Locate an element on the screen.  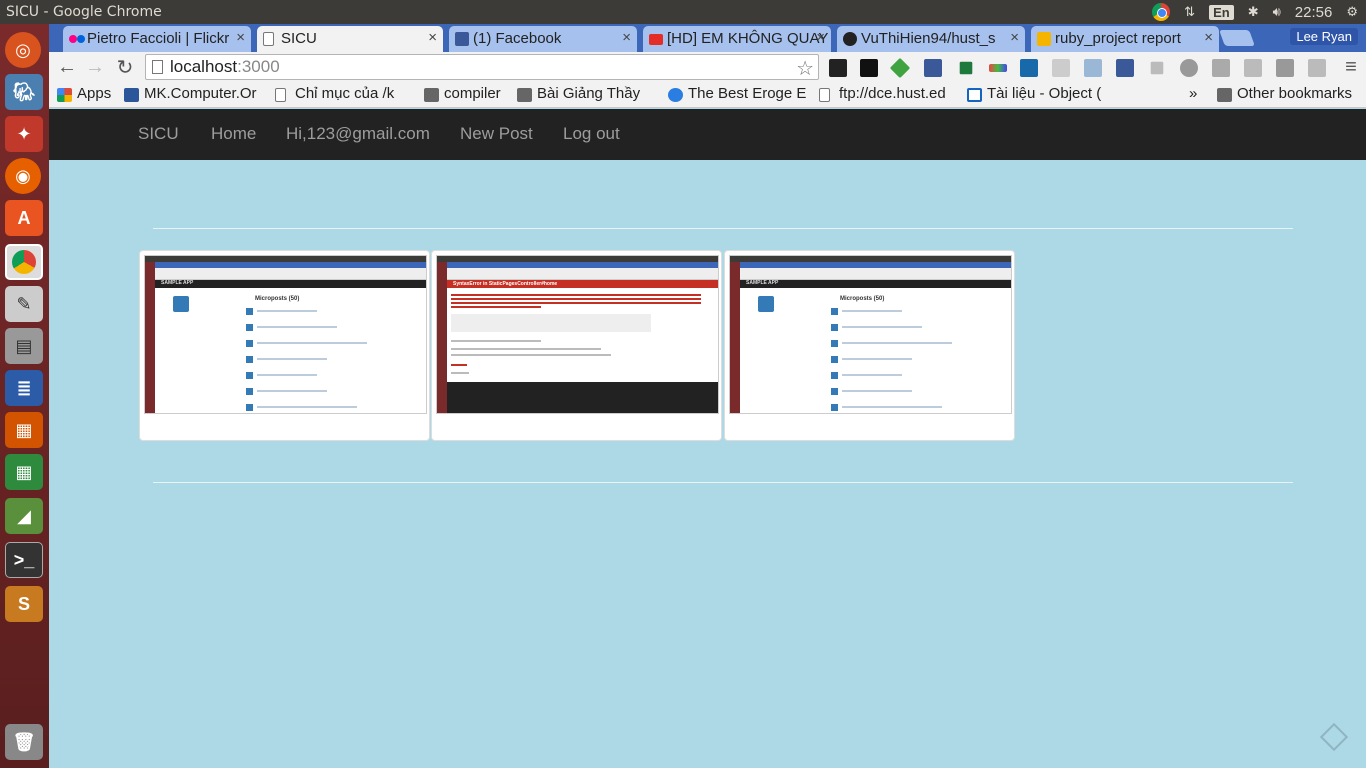
extension-feedly-icon is located at coordinates (900, 68).